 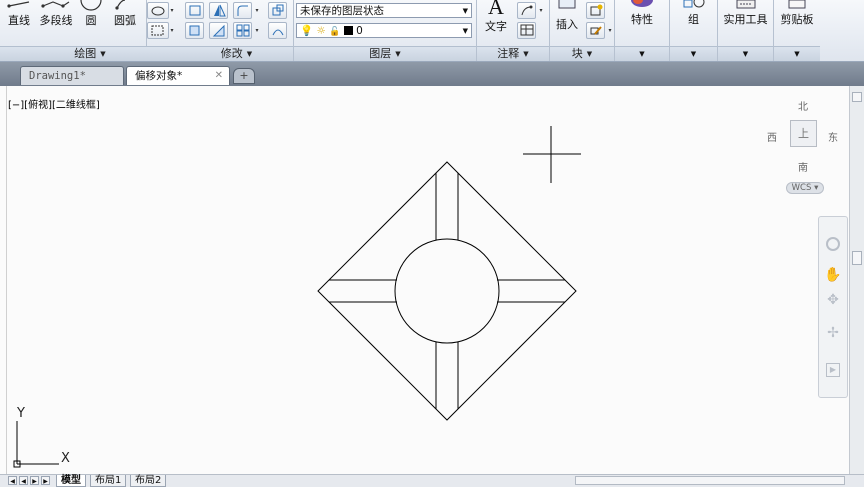 I want to click on annotation-panel: A 文字 ▾ 注释 ▼, so click(x=513, y=30).